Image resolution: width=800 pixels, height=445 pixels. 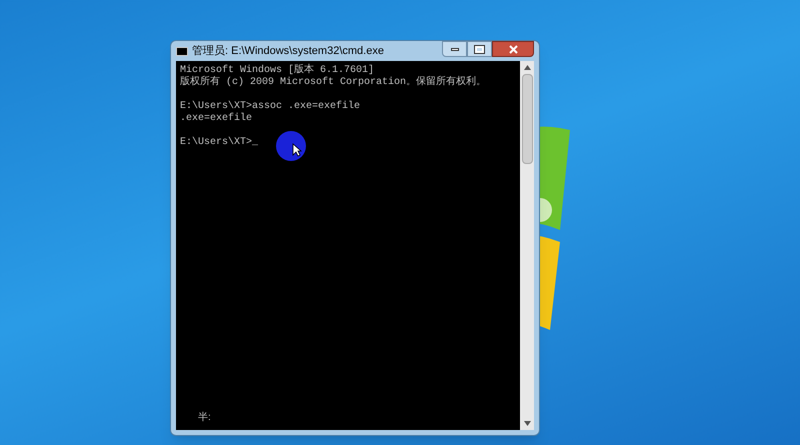 I want to click on console-line: .exe=exefile, so click(x=217, y=119).